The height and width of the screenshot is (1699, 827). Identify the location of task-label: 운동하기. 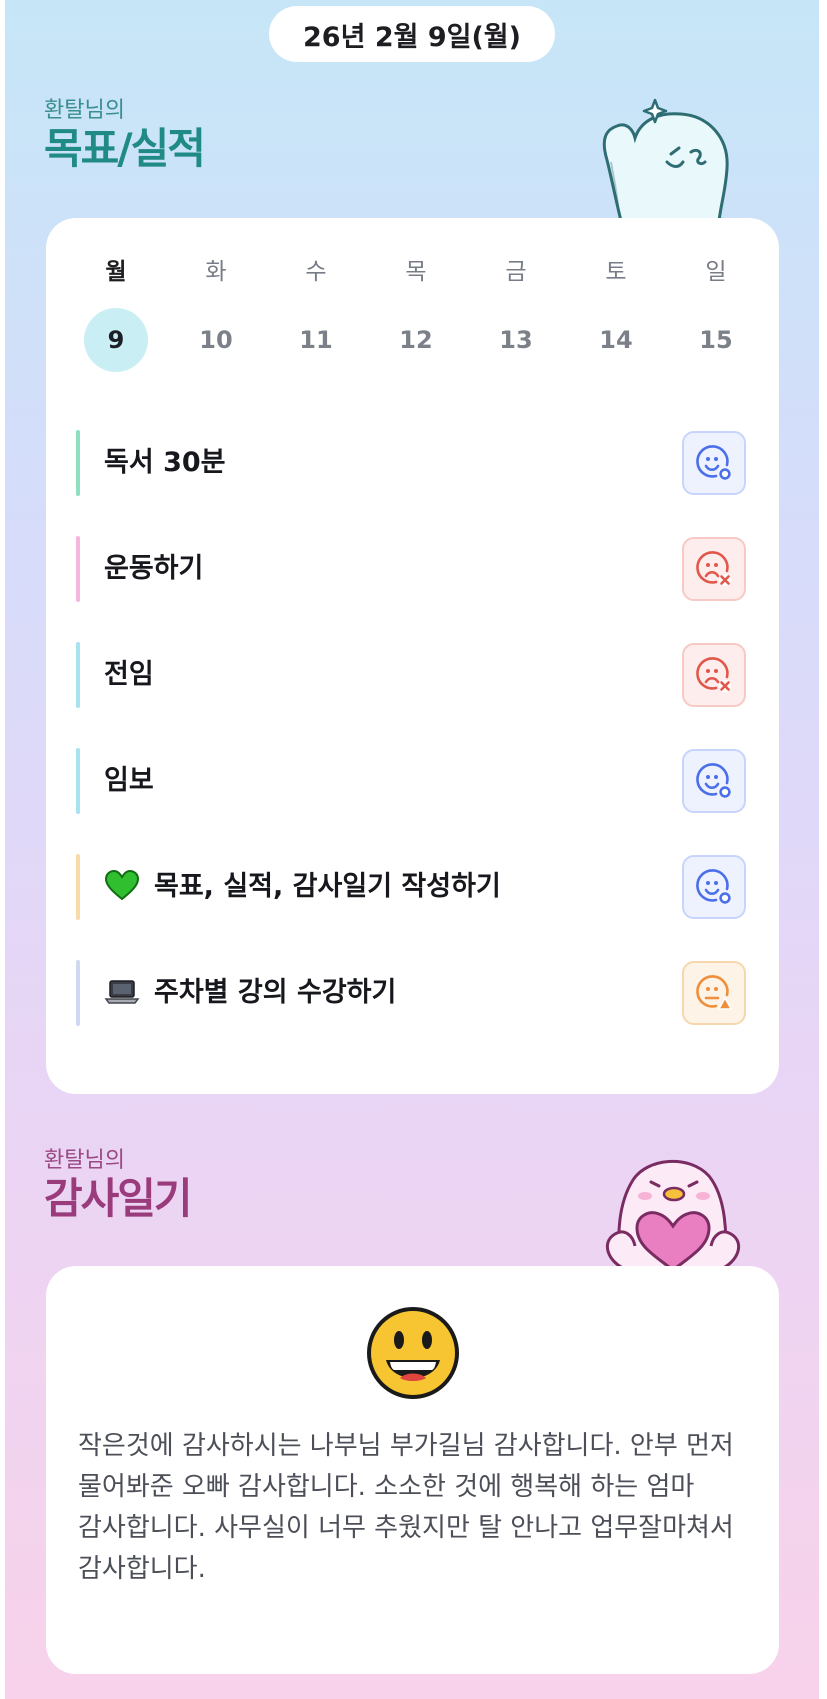
(153, 569).